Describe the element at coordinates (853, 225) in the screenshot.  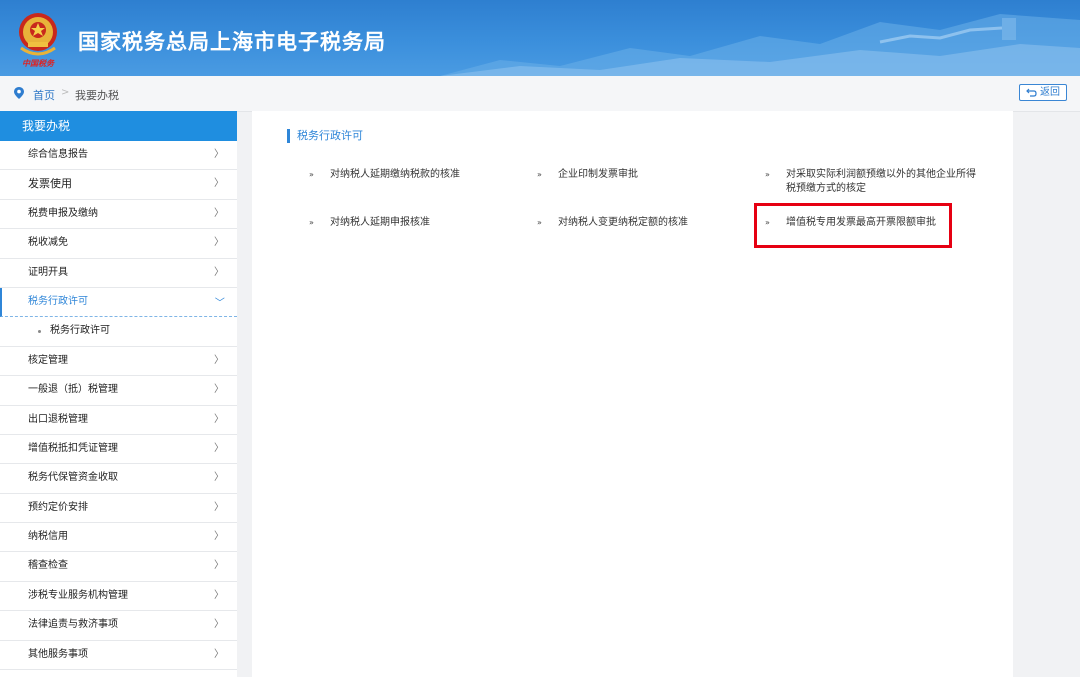
I see `highlight-box` at that location.